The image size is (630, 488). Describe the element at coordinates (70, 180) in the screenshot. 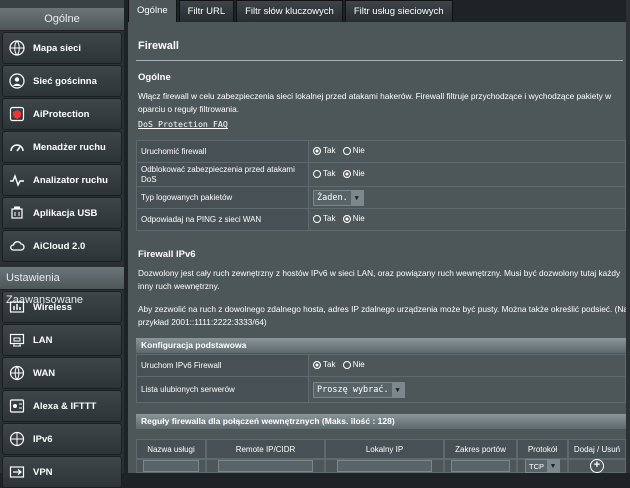

I see `sidebar-item-label: Analizator ruchu` at that location.